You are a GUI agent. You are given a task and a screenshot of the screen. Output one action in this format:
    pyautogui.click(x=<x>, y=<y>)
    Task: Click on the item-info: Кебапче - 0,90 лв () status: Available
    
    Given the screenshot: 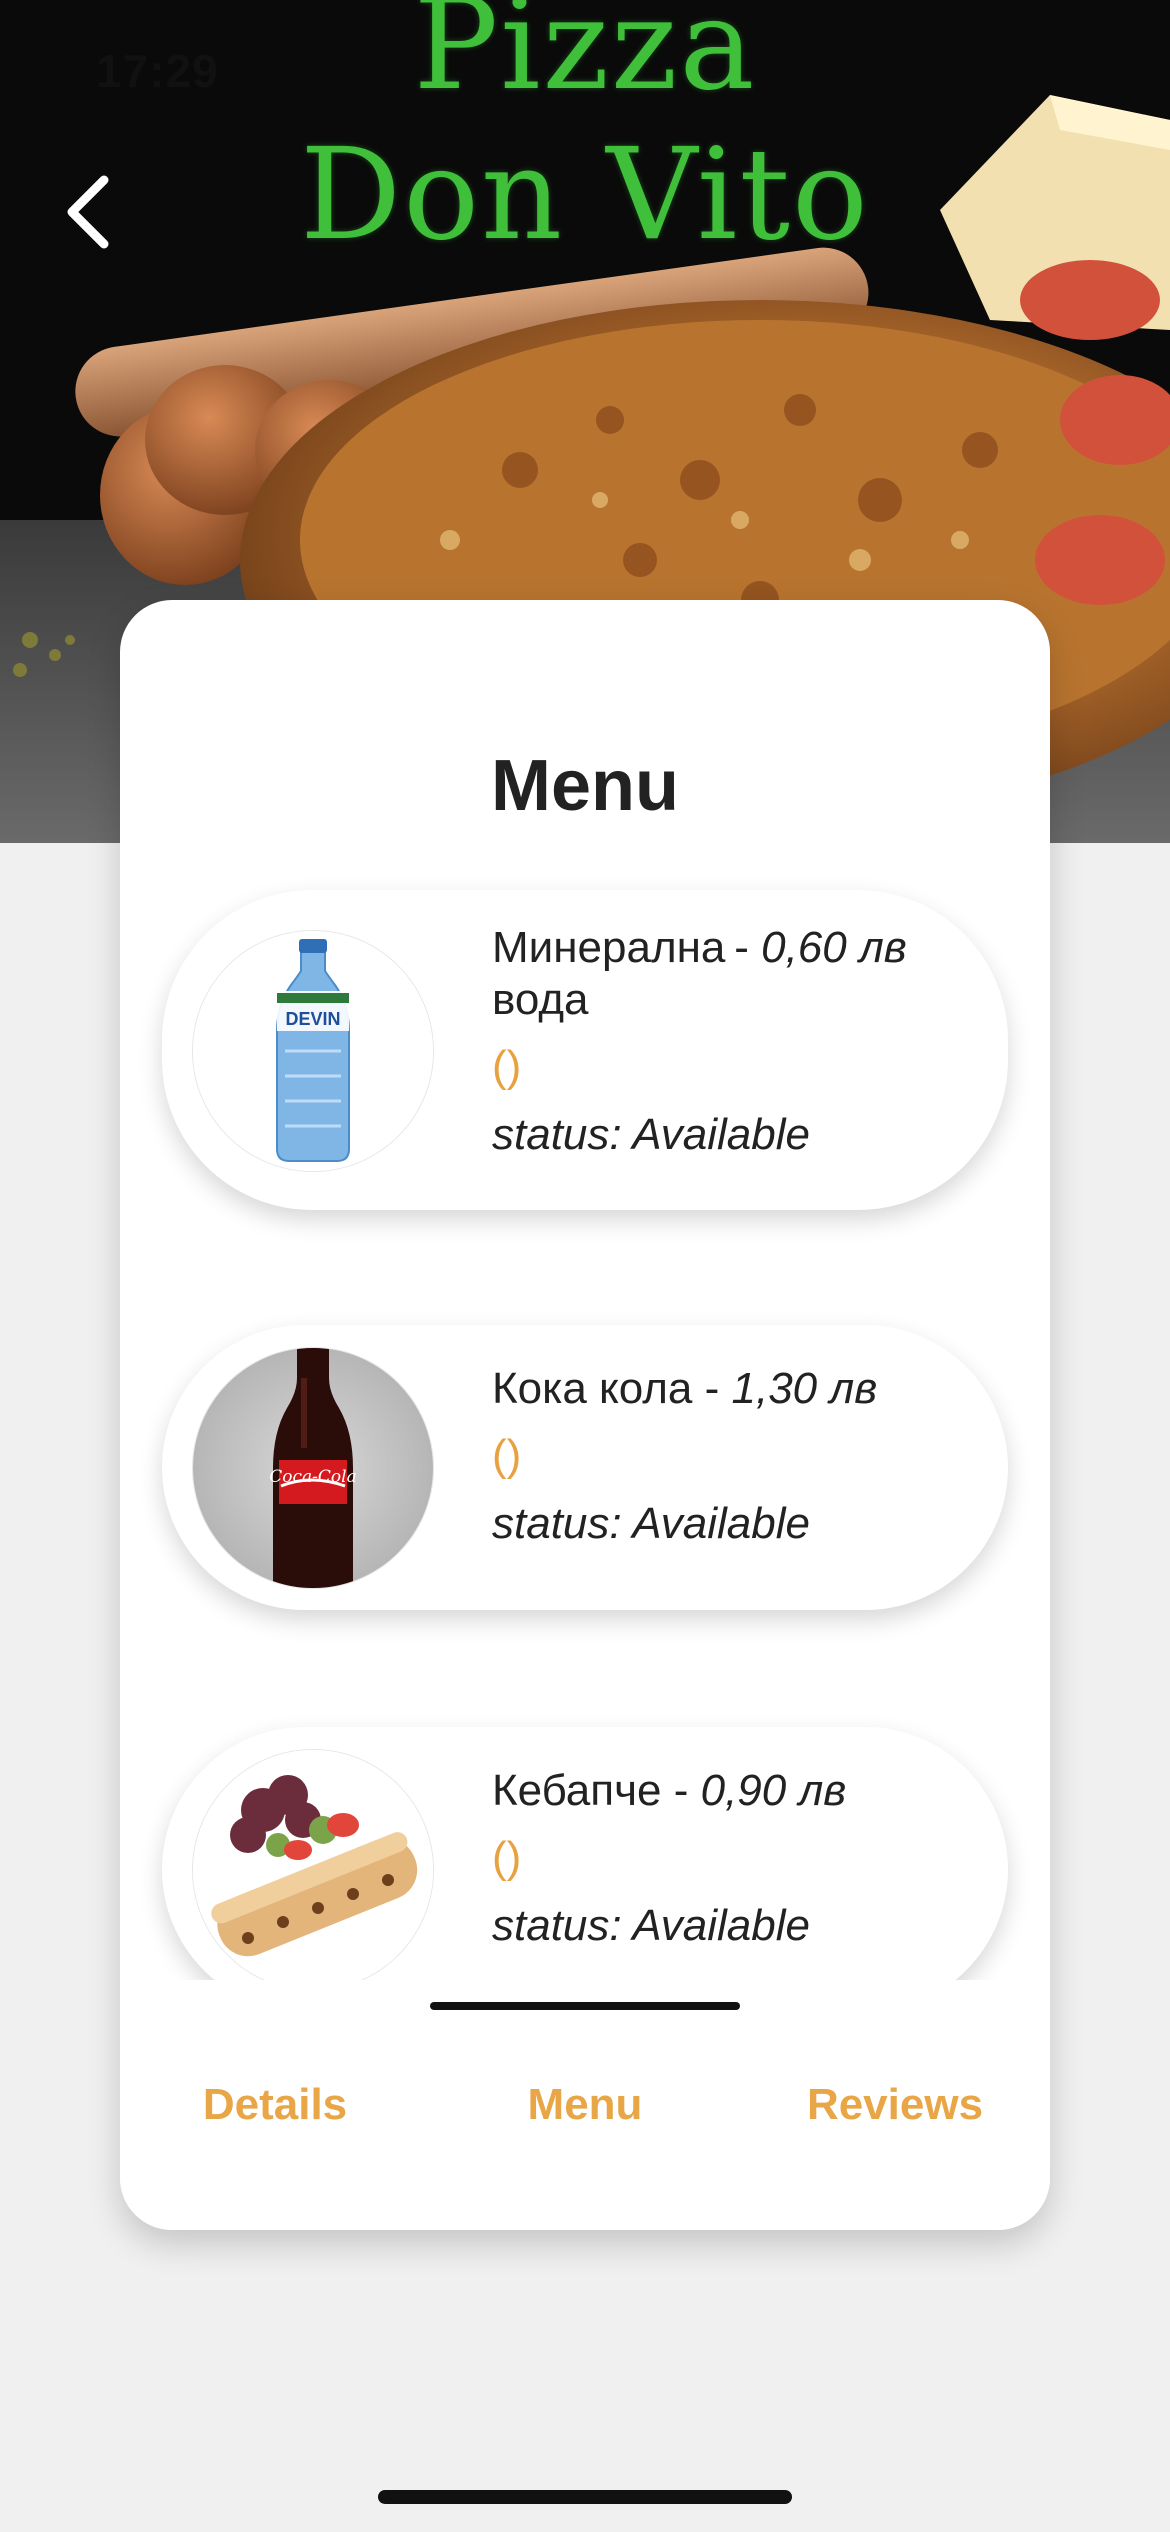 What is the action you would take?
    pyautogui.click(x=742, y=1859)
    